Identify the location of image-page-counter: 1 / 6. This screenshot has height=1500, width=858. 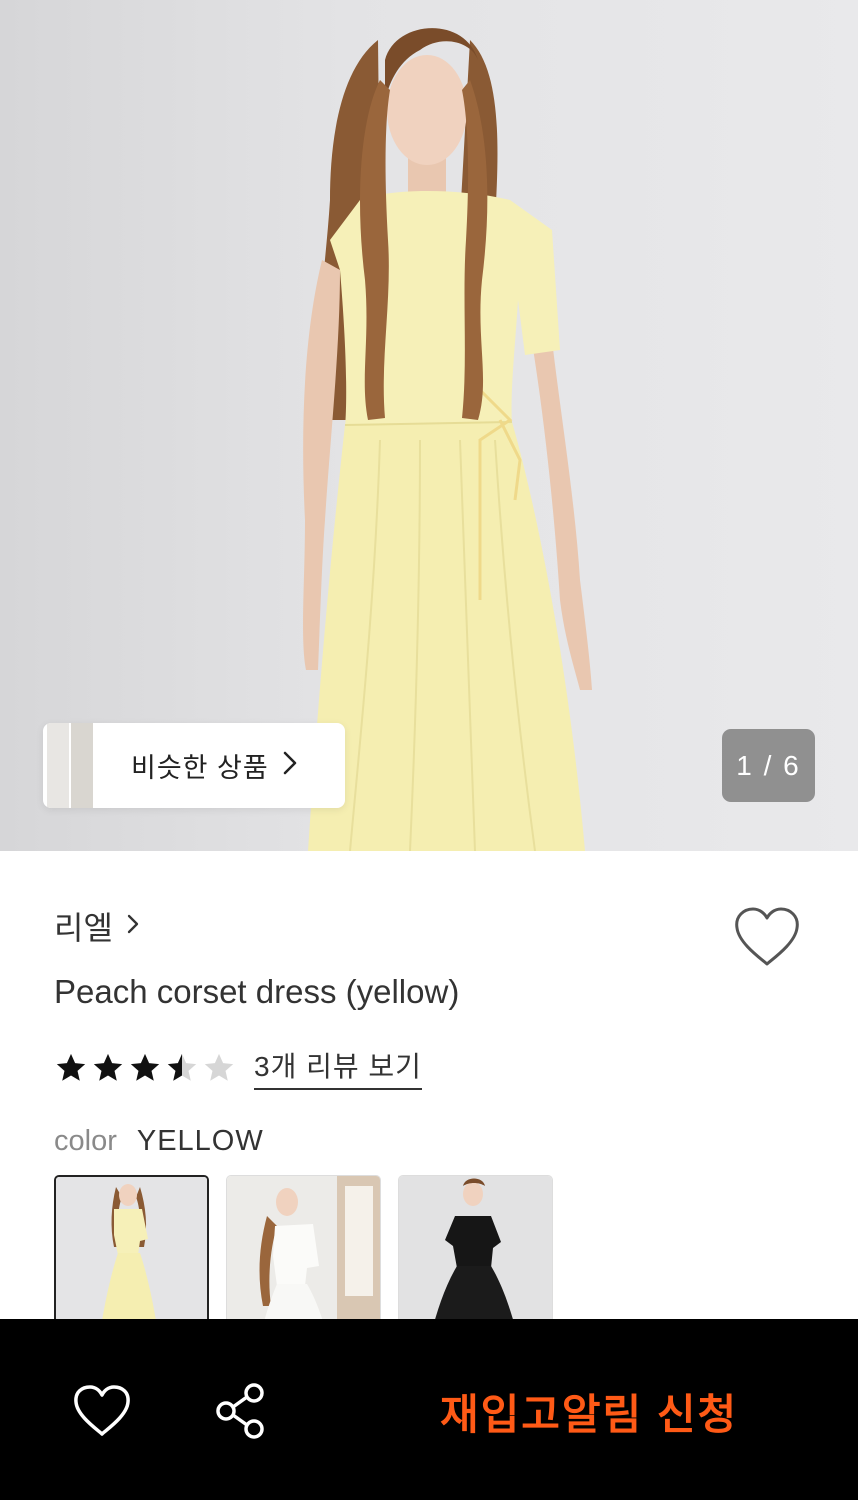
(768, 765).